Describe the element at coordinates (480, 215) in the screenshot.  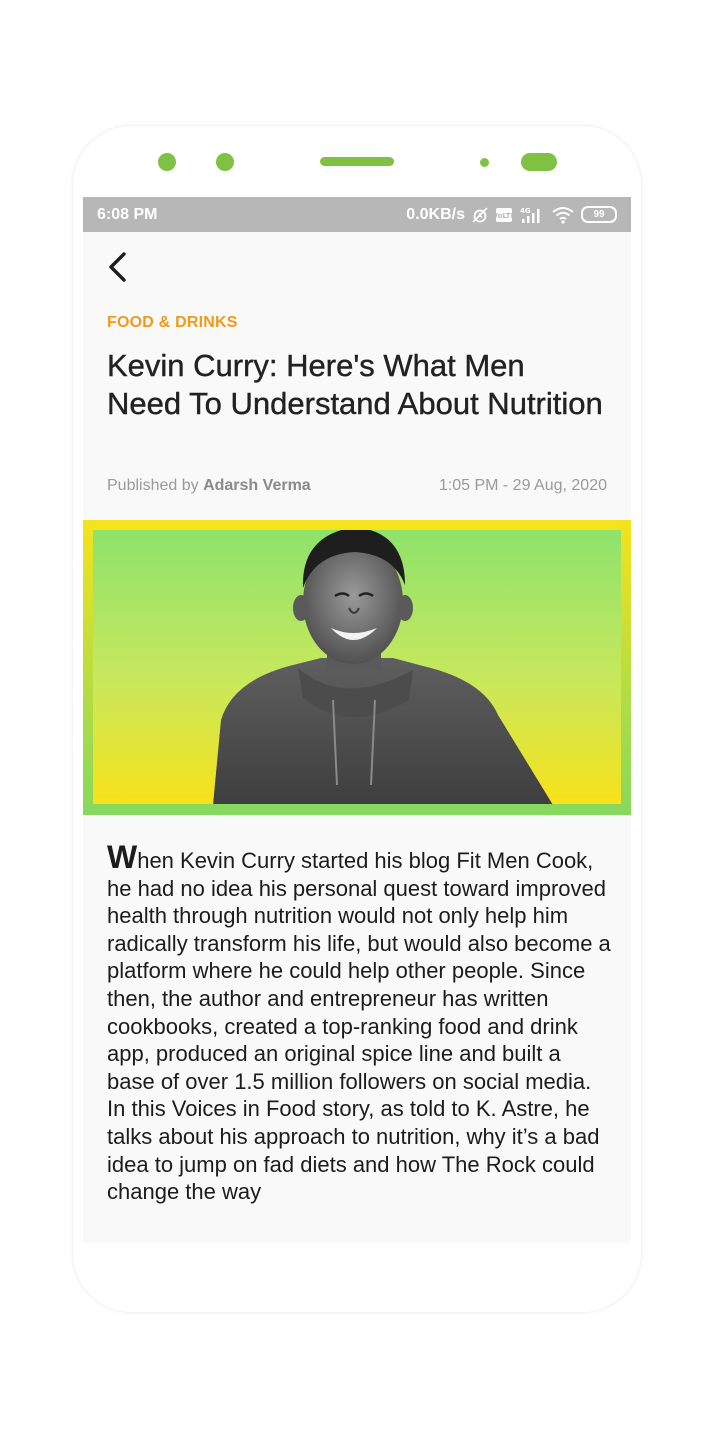
I see `alarm-off-icon` at that location.